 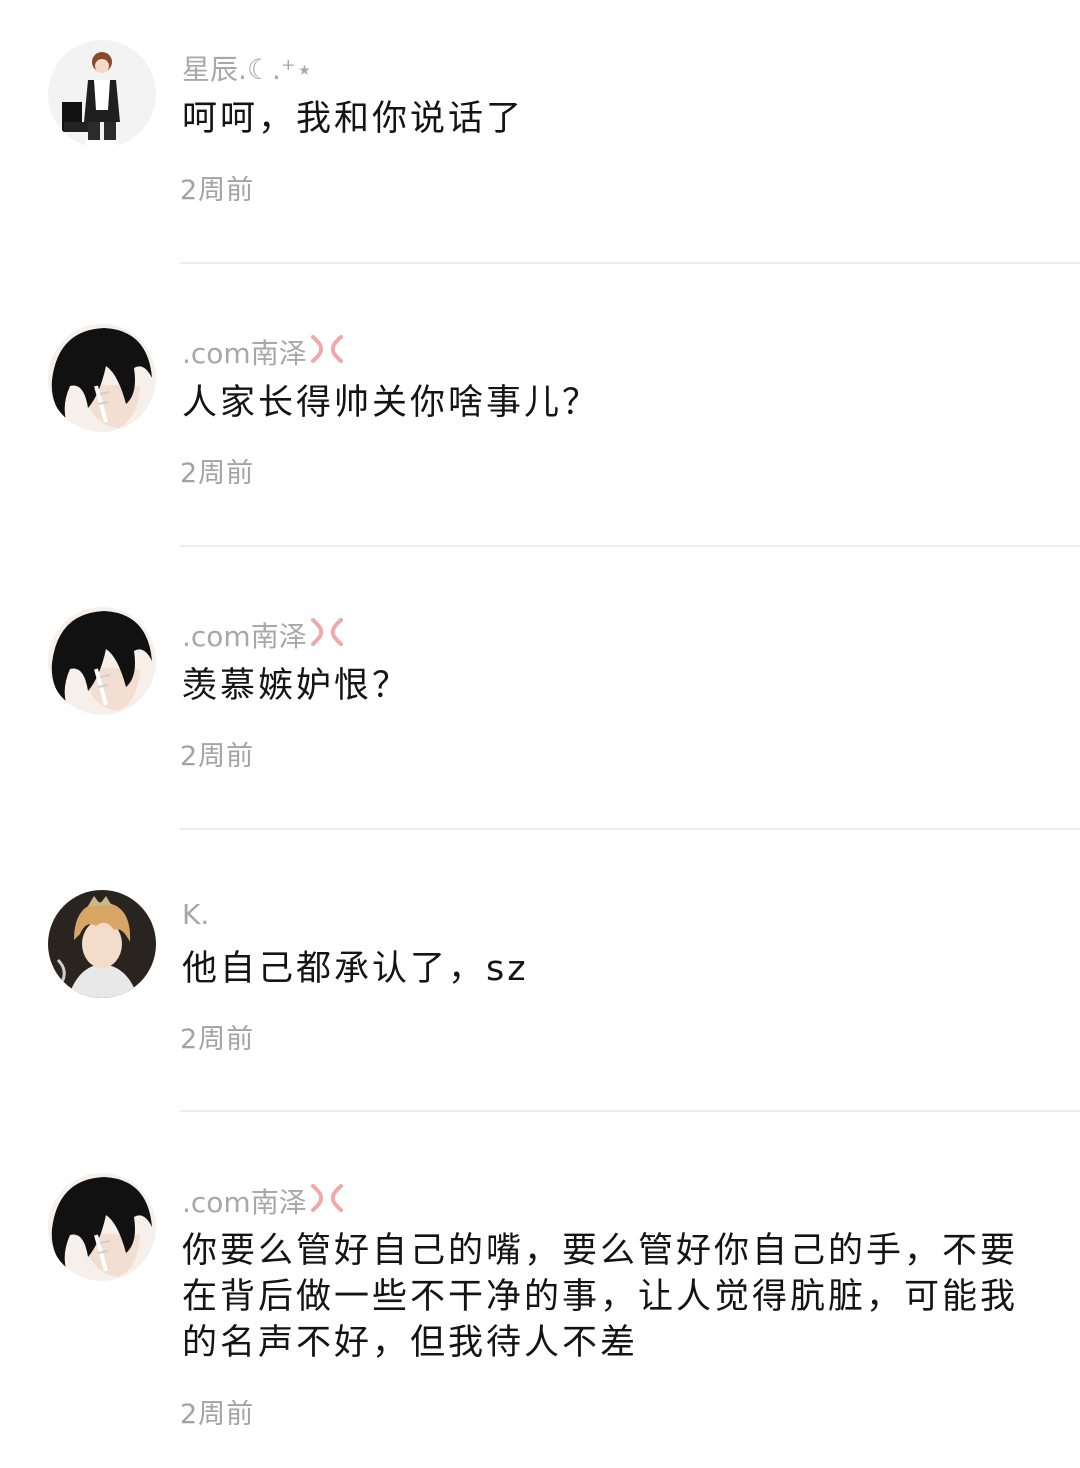 What do you see at coordinates (296, 686) in the screenshot?
I see `comment-text: 羡慕嫉妒恨？` at bounding box center [296, 686].